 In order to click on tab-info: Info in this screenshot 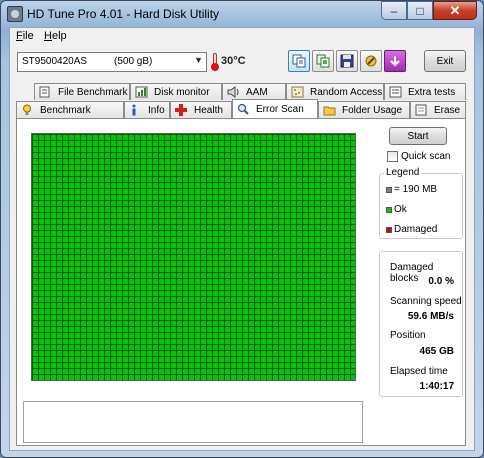, I will do `click(147, 109)`.